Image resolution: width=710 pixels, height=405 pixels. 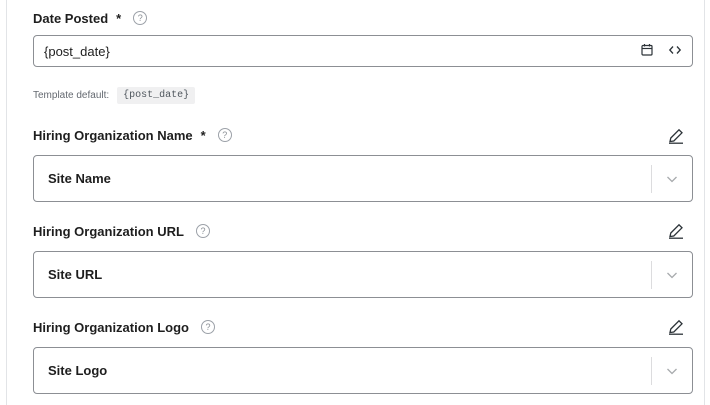 I want to click on hiring-org-logo-select: Site Logo, so click(x=363, y=370).